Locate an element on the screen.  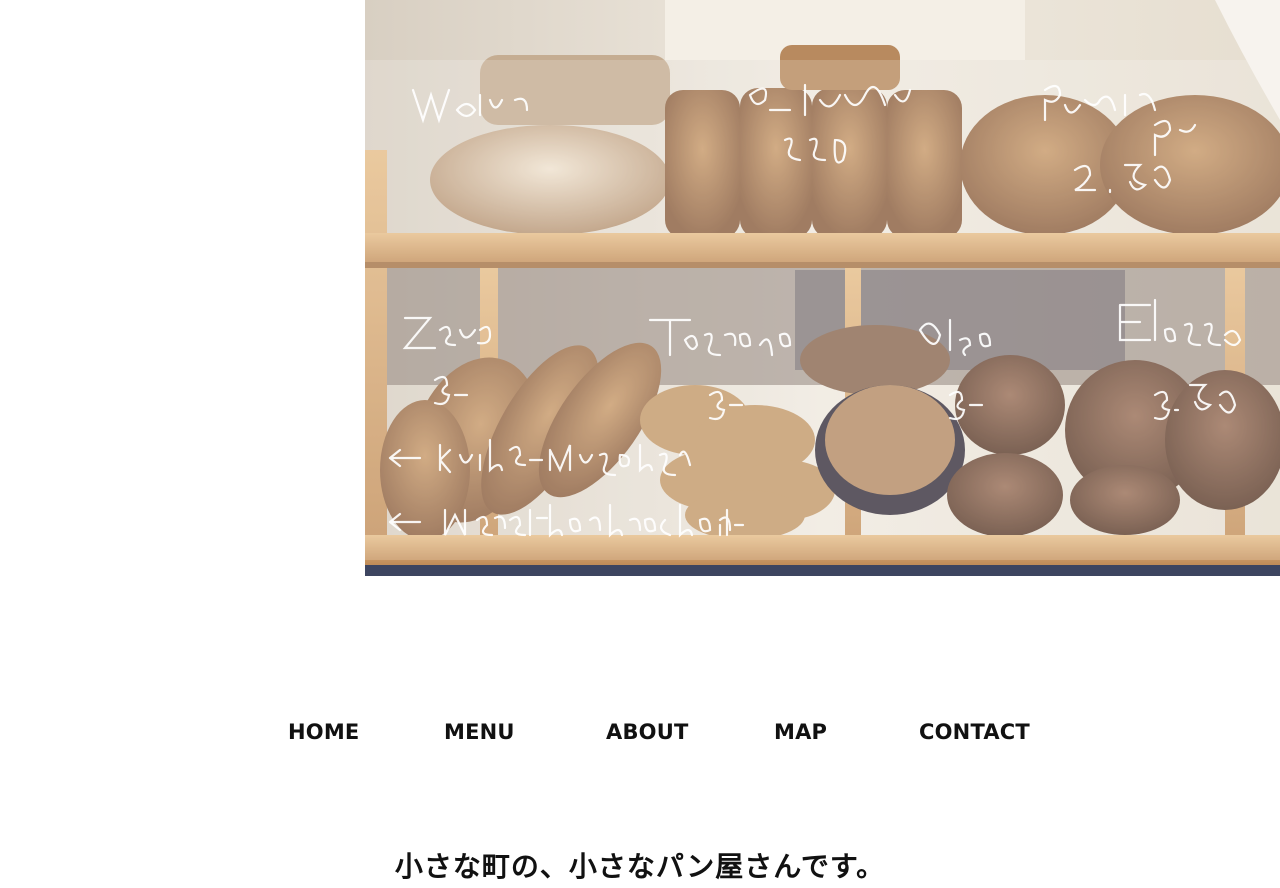
nav-item-menu: MENU is located at coordinates (479, 732).